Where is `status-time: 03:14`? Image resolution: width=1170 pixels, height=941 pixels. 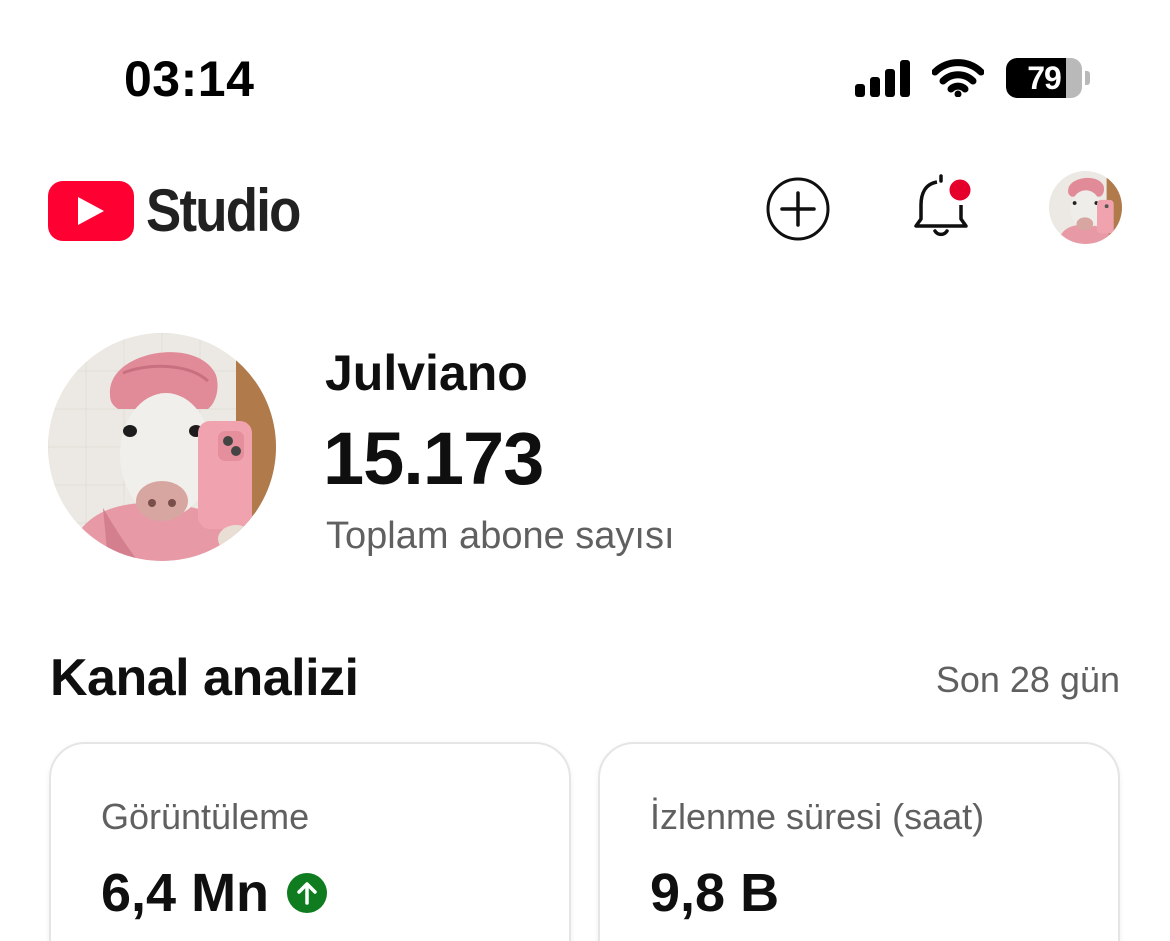 status-time: 03:14 is located at coordinates (189, 79).